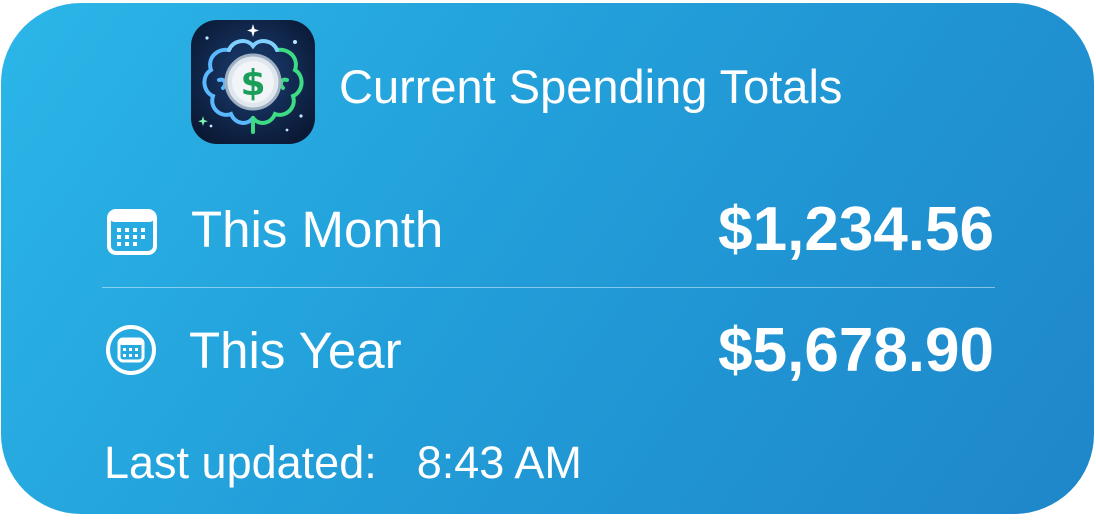 The image size is (1096, 521). I want to click on brain-dollar-app-icon: $, so click(253, 82).